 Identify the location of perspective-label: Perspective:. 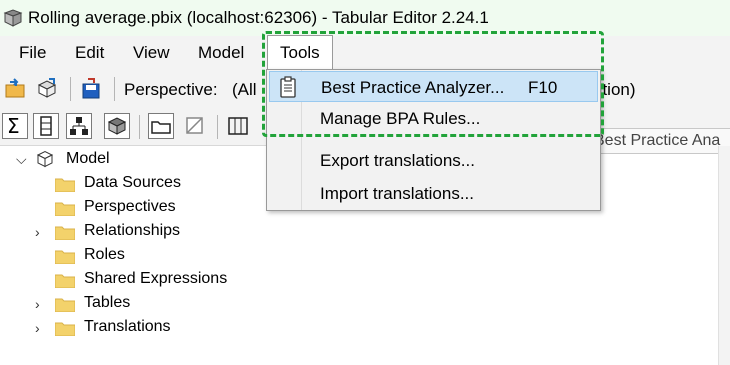
(171, 89).